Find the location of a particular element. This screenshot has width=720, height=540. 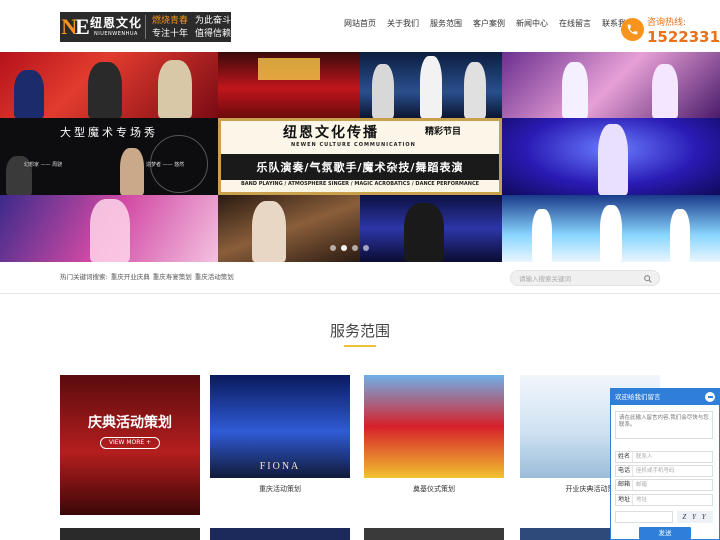

address-input is located at coordinates (672, 500).